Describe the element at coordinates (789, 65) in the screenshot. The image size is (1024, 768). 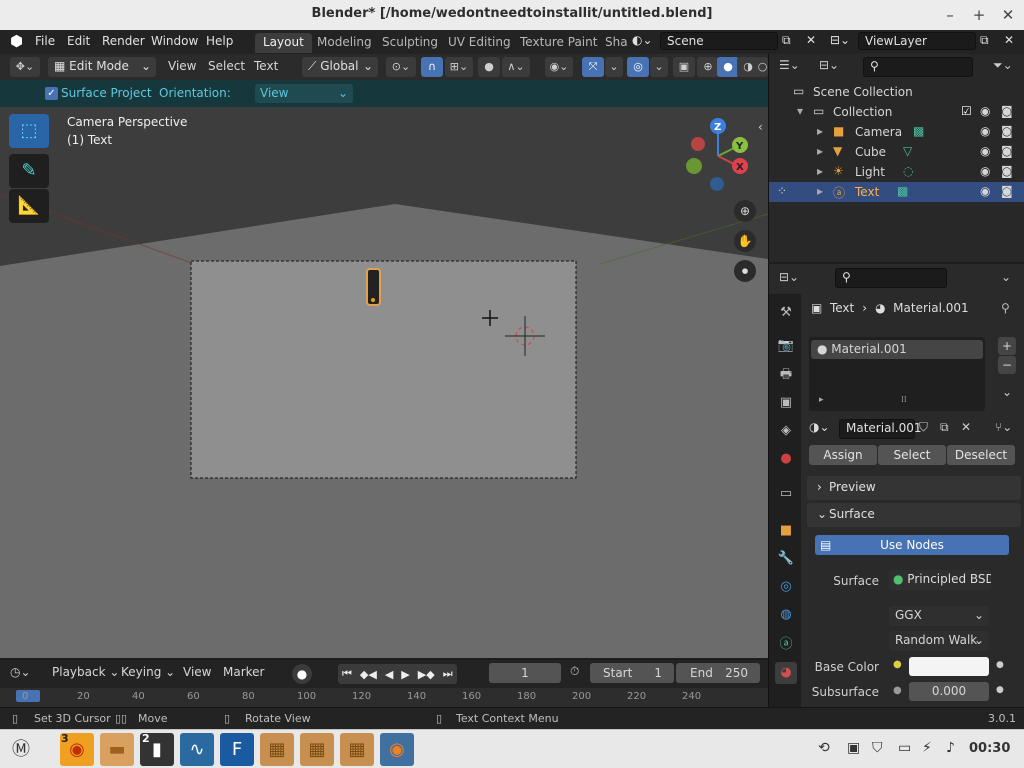
I see `outliner-editor-type-icon: ☰⌄` at that location.